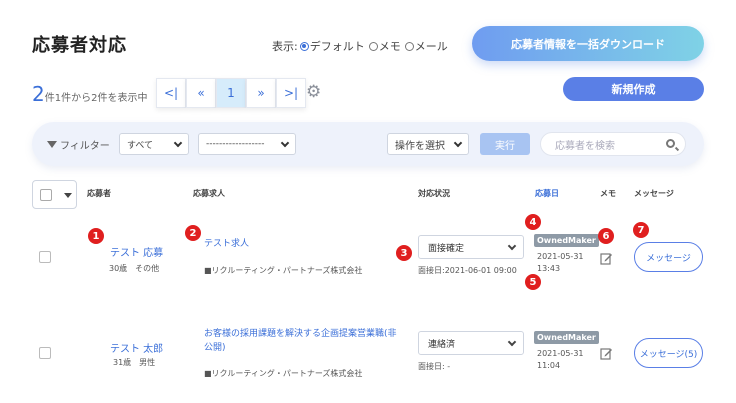 The height and width of the screenshot is (403, 736). What do you see at coordinates (291, 93) in the screenshot?
I see `last-page-button: >|` at bounding box center [291, 93].